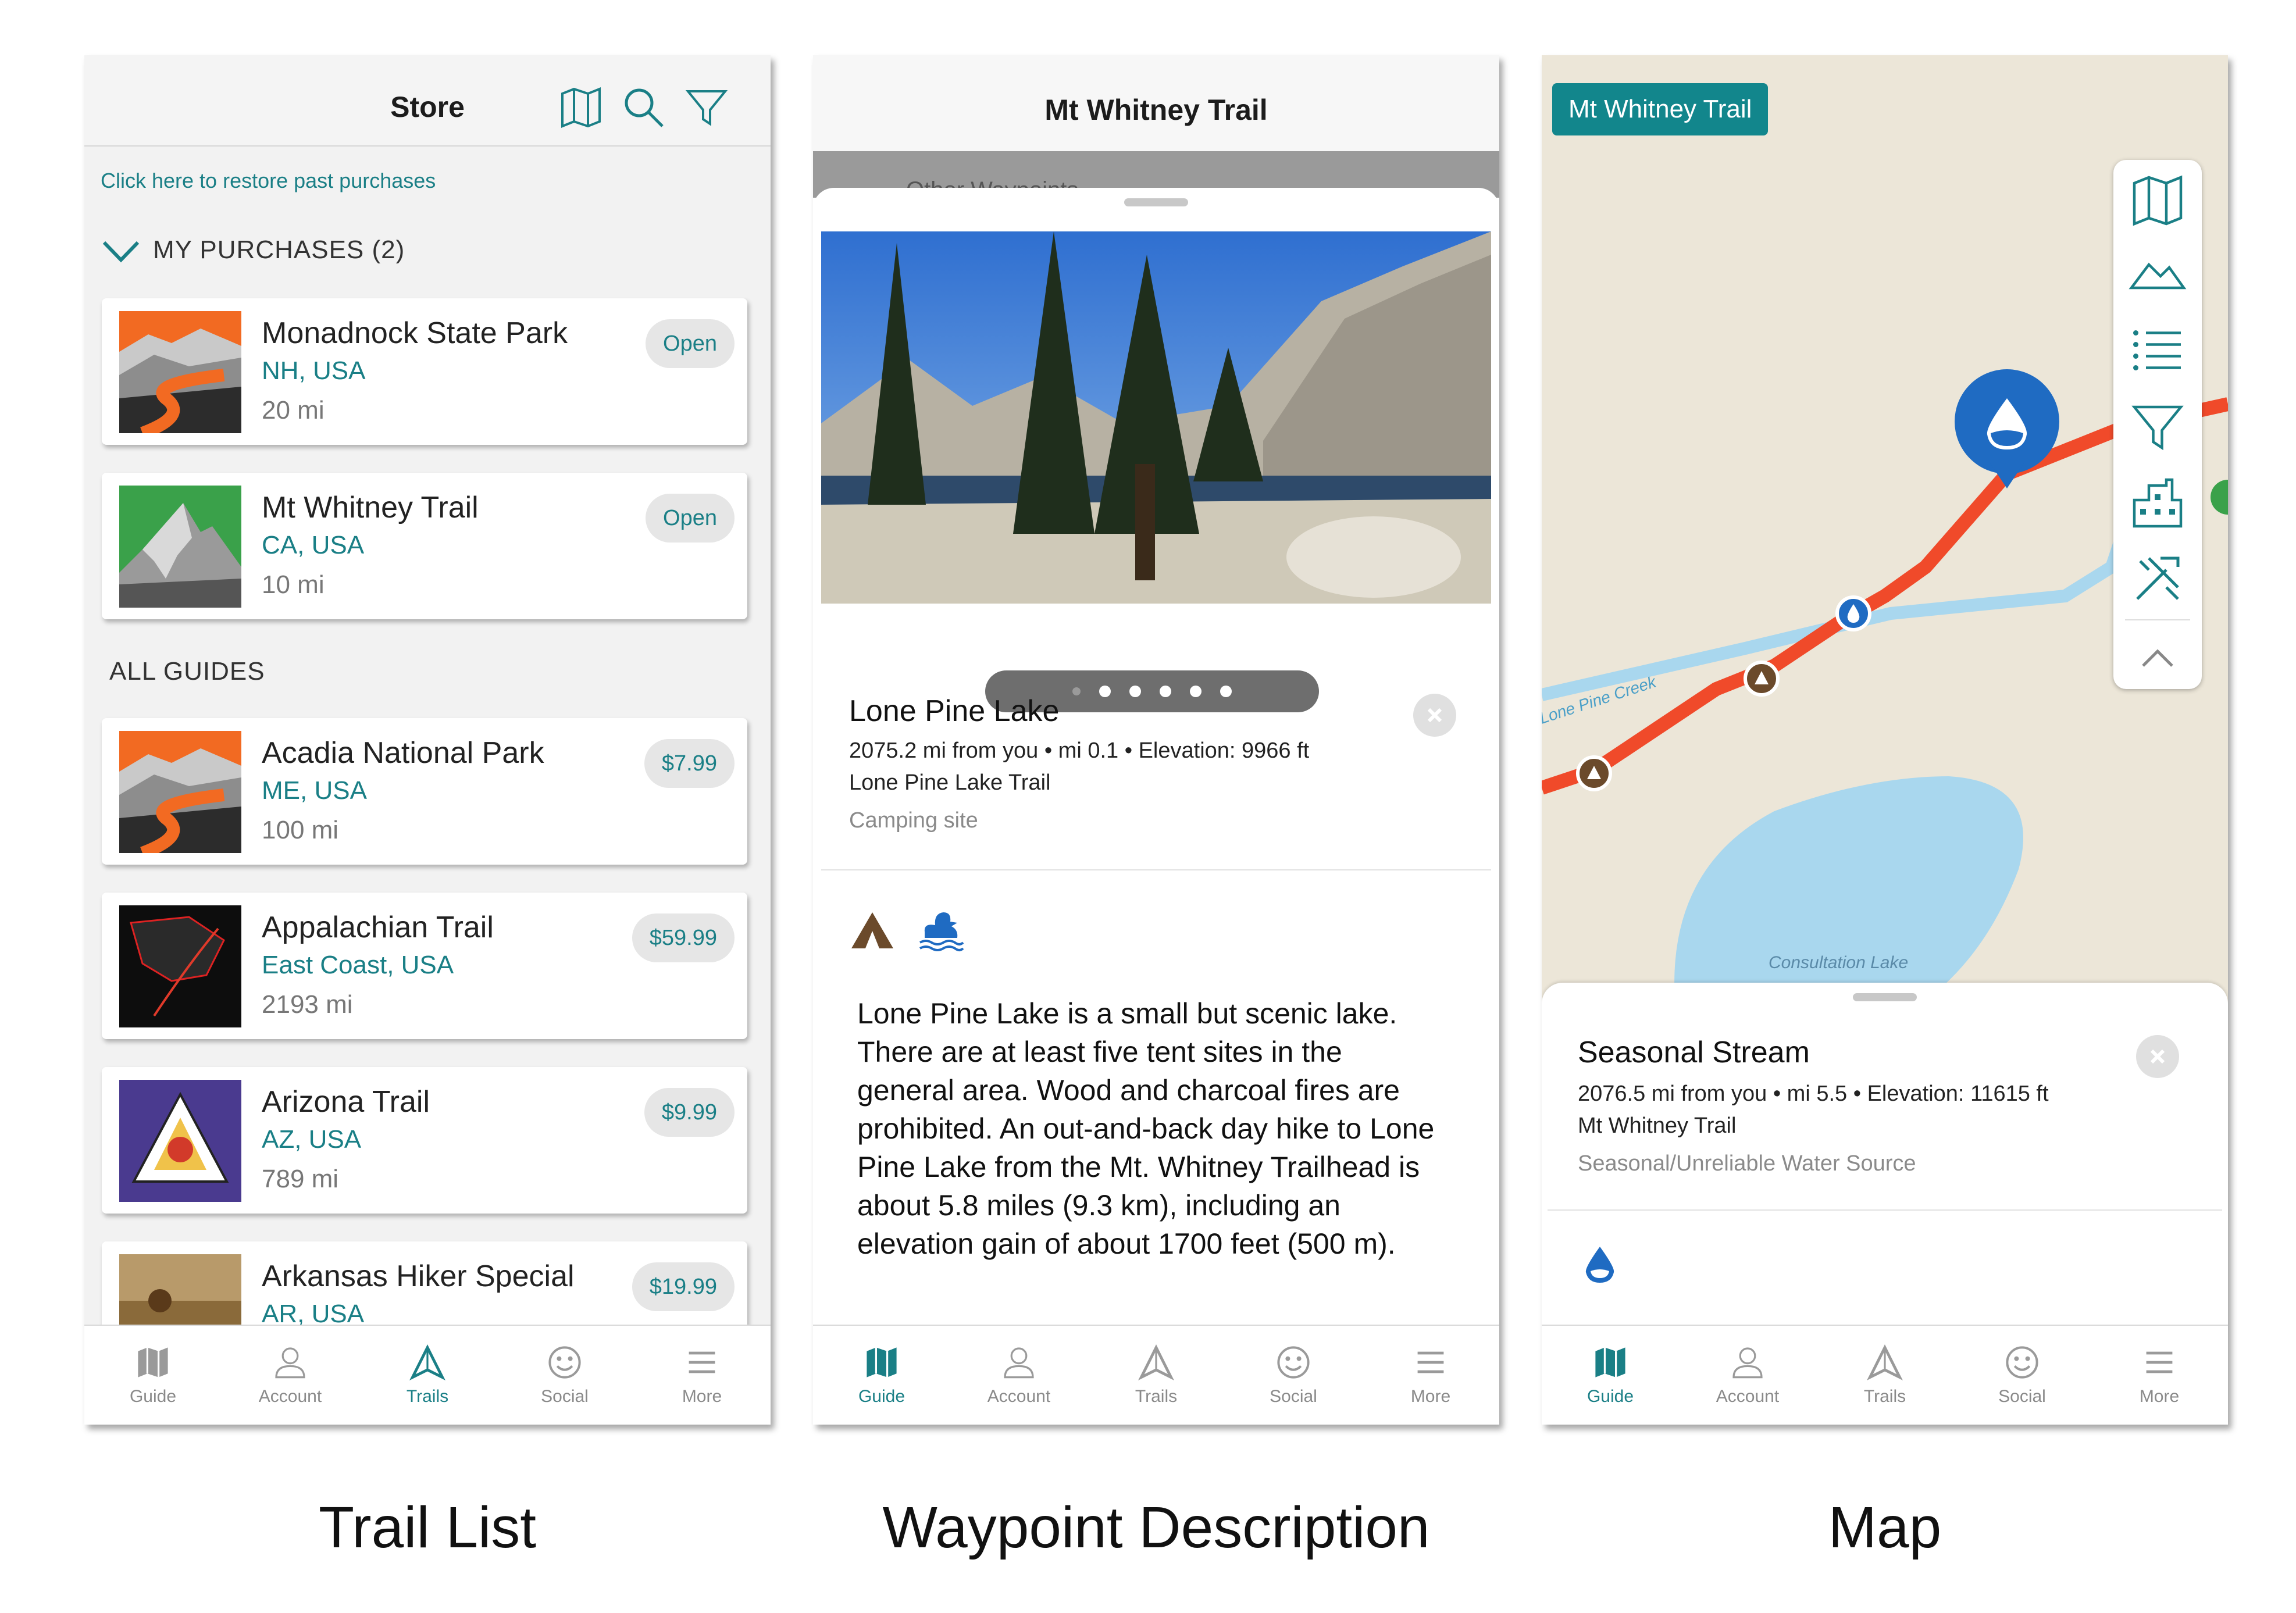 This screenshot has height=1613, width=2296. Describe the element at coordinates (293, 410) in the screenshot. I see `trail-distance: 20 mi` at that location.